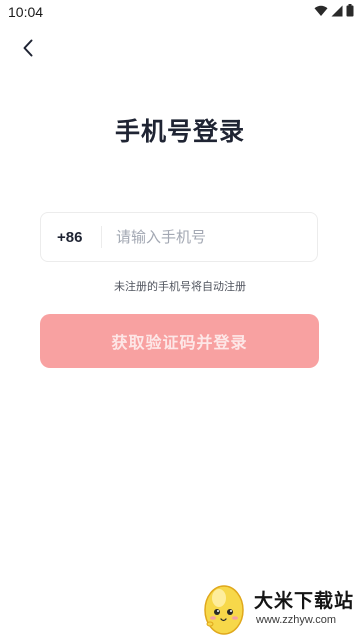  I want to click on rice-mascot-logo, so click(224, 610).